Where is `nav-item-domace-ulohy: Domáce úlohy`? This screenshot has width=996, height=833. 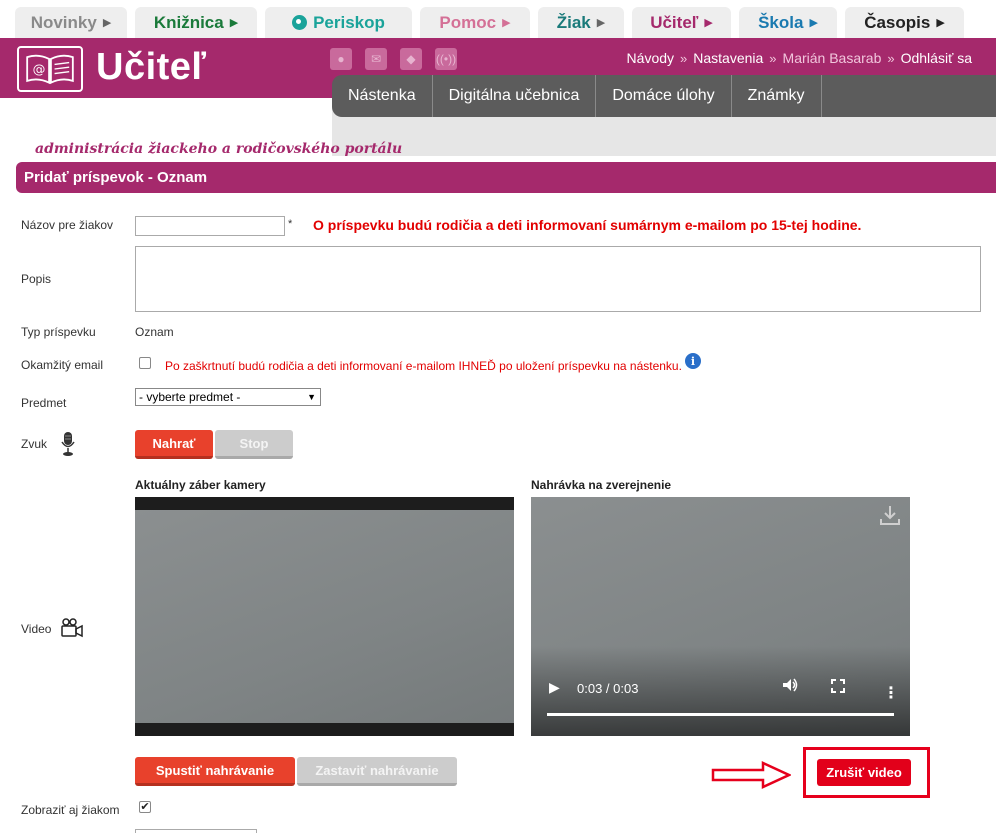
nav-item-domace-ulohy: Domáce úlohy is located at coordinates (664, 96).